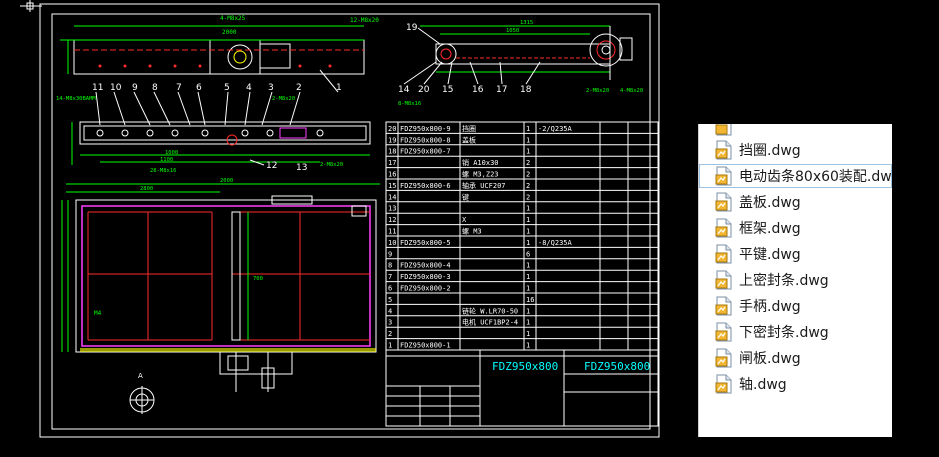 The width and height of the screenshot is (939, 457). I want to click on file-item: 下密封条.dwg, so click(795, 332).